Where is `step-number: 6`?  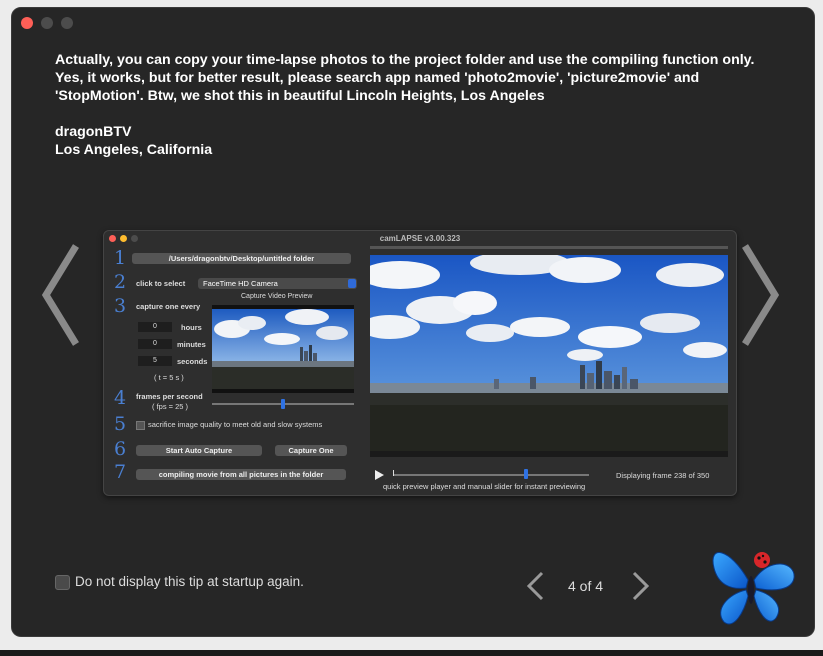 step-number: 6 is located at coordinates (120, 449).